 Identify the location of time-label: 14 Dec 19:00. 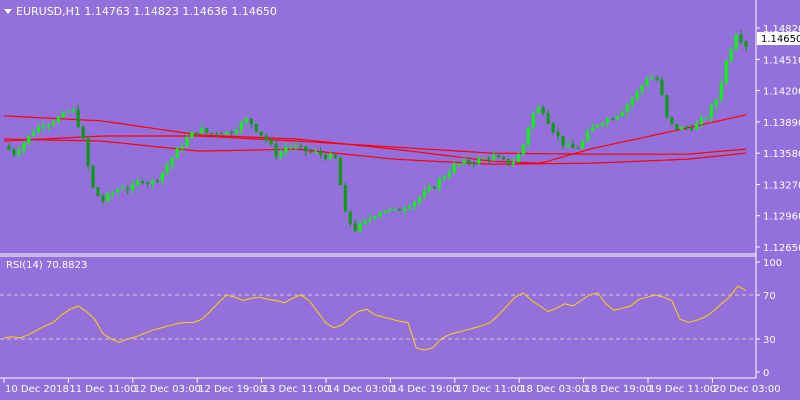
(424, 389).